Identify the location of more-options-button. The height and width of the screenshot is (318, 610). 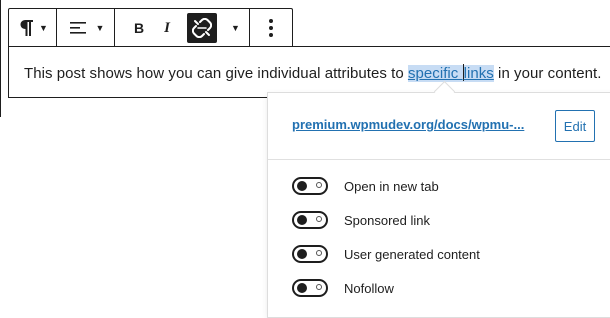
(271, 28).